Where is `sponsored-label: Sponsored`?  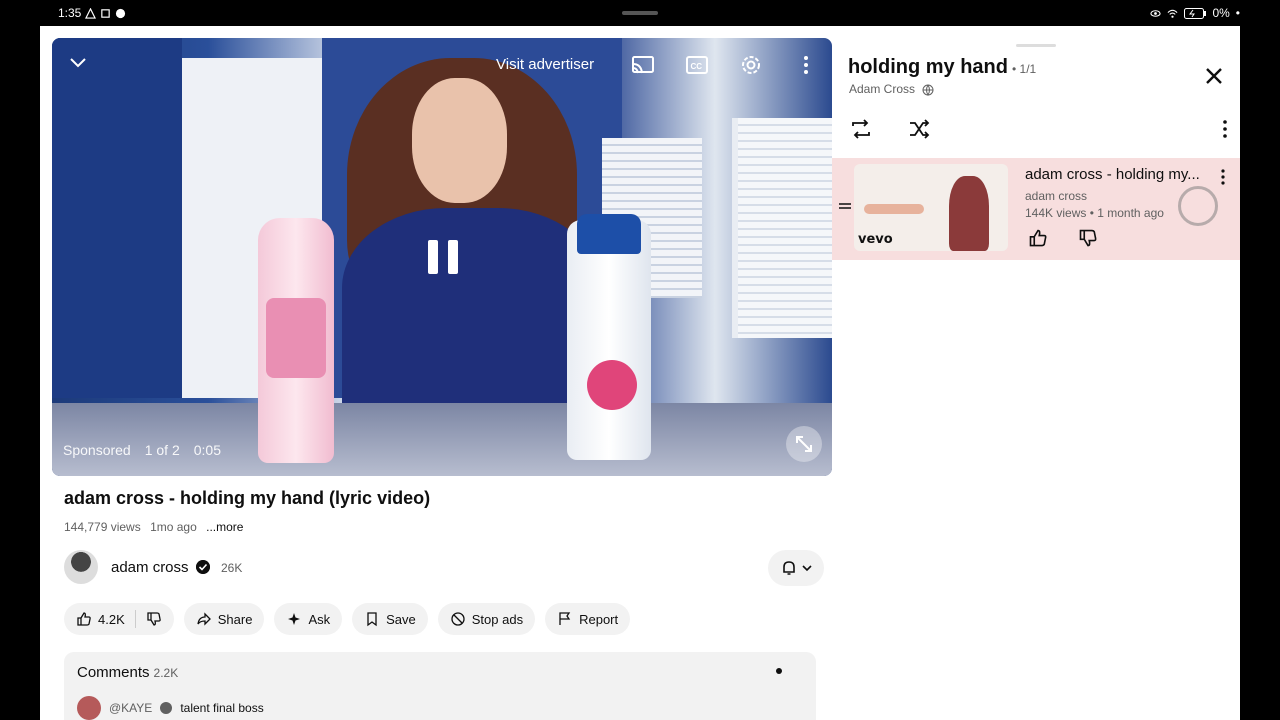 sponsored-label: Sponsored is located at coordinates (97, 450).